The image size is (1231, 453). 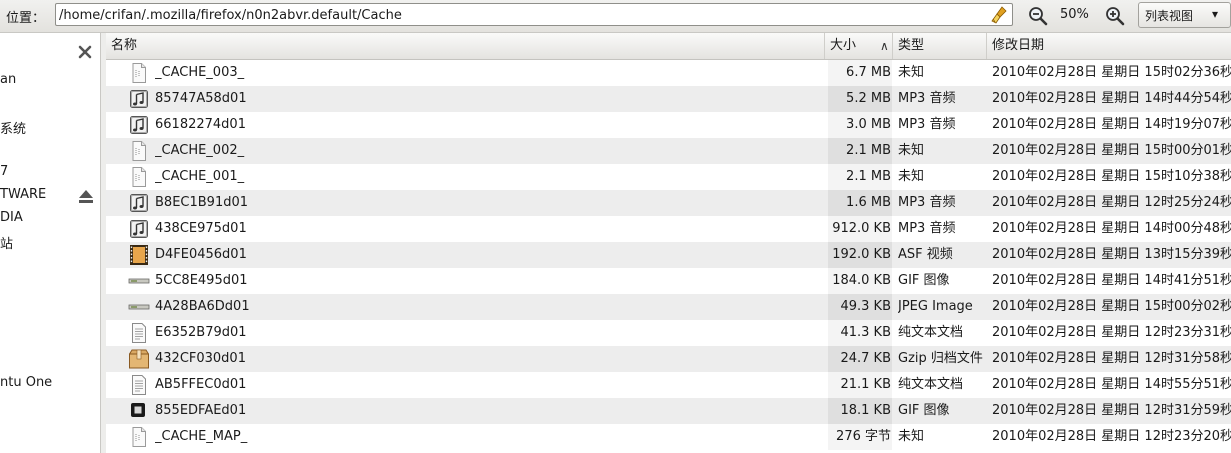 What do you see at coordinates (11, 217) in the screenshot?
I see `sidebar-item: DIA` at bounding box center [11, 217].